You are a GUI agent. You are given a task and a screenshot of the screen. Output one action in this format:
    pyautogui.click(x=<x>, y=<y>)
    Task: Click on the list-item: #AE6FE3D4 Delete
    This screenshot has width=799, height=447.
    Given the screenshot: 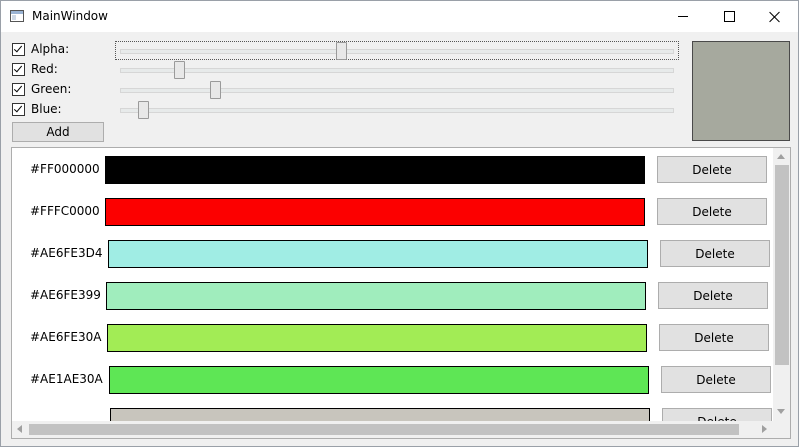 What is the action you would take?
    pyautogui.click(x=392, y=254)
    